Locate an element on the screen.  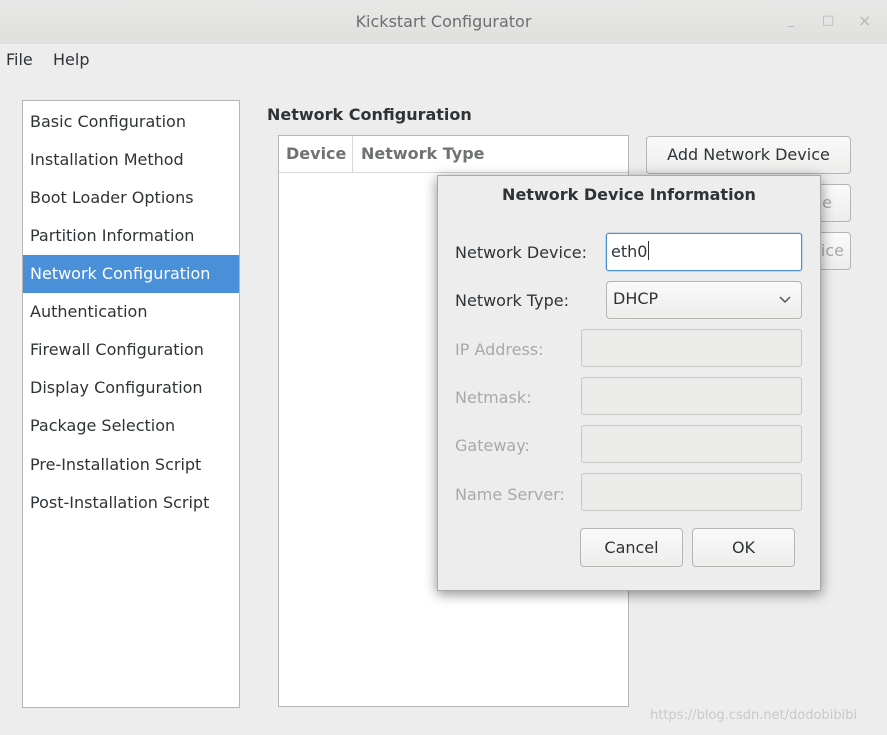
sidebar-item-package-selection: Package Selection is located at coordinates (131, 426).